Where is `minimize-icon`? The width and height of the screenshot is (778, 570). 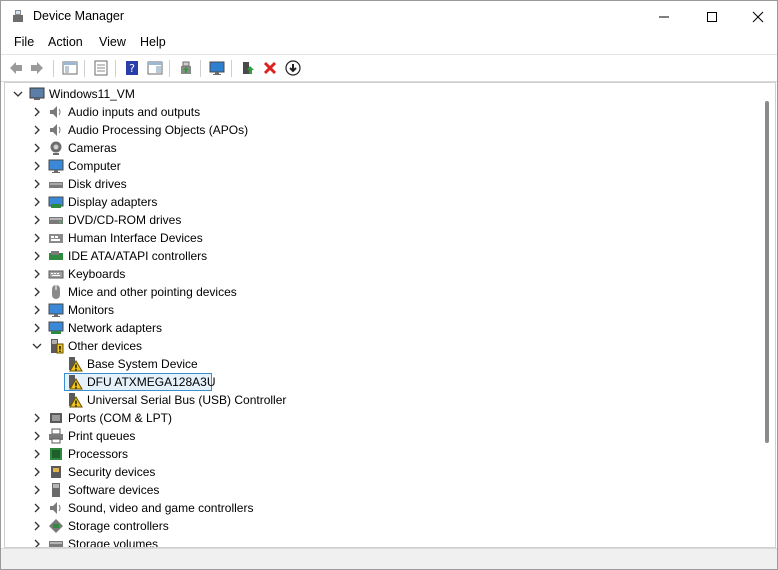
minimize-icon is located at coordinates (664, 16).